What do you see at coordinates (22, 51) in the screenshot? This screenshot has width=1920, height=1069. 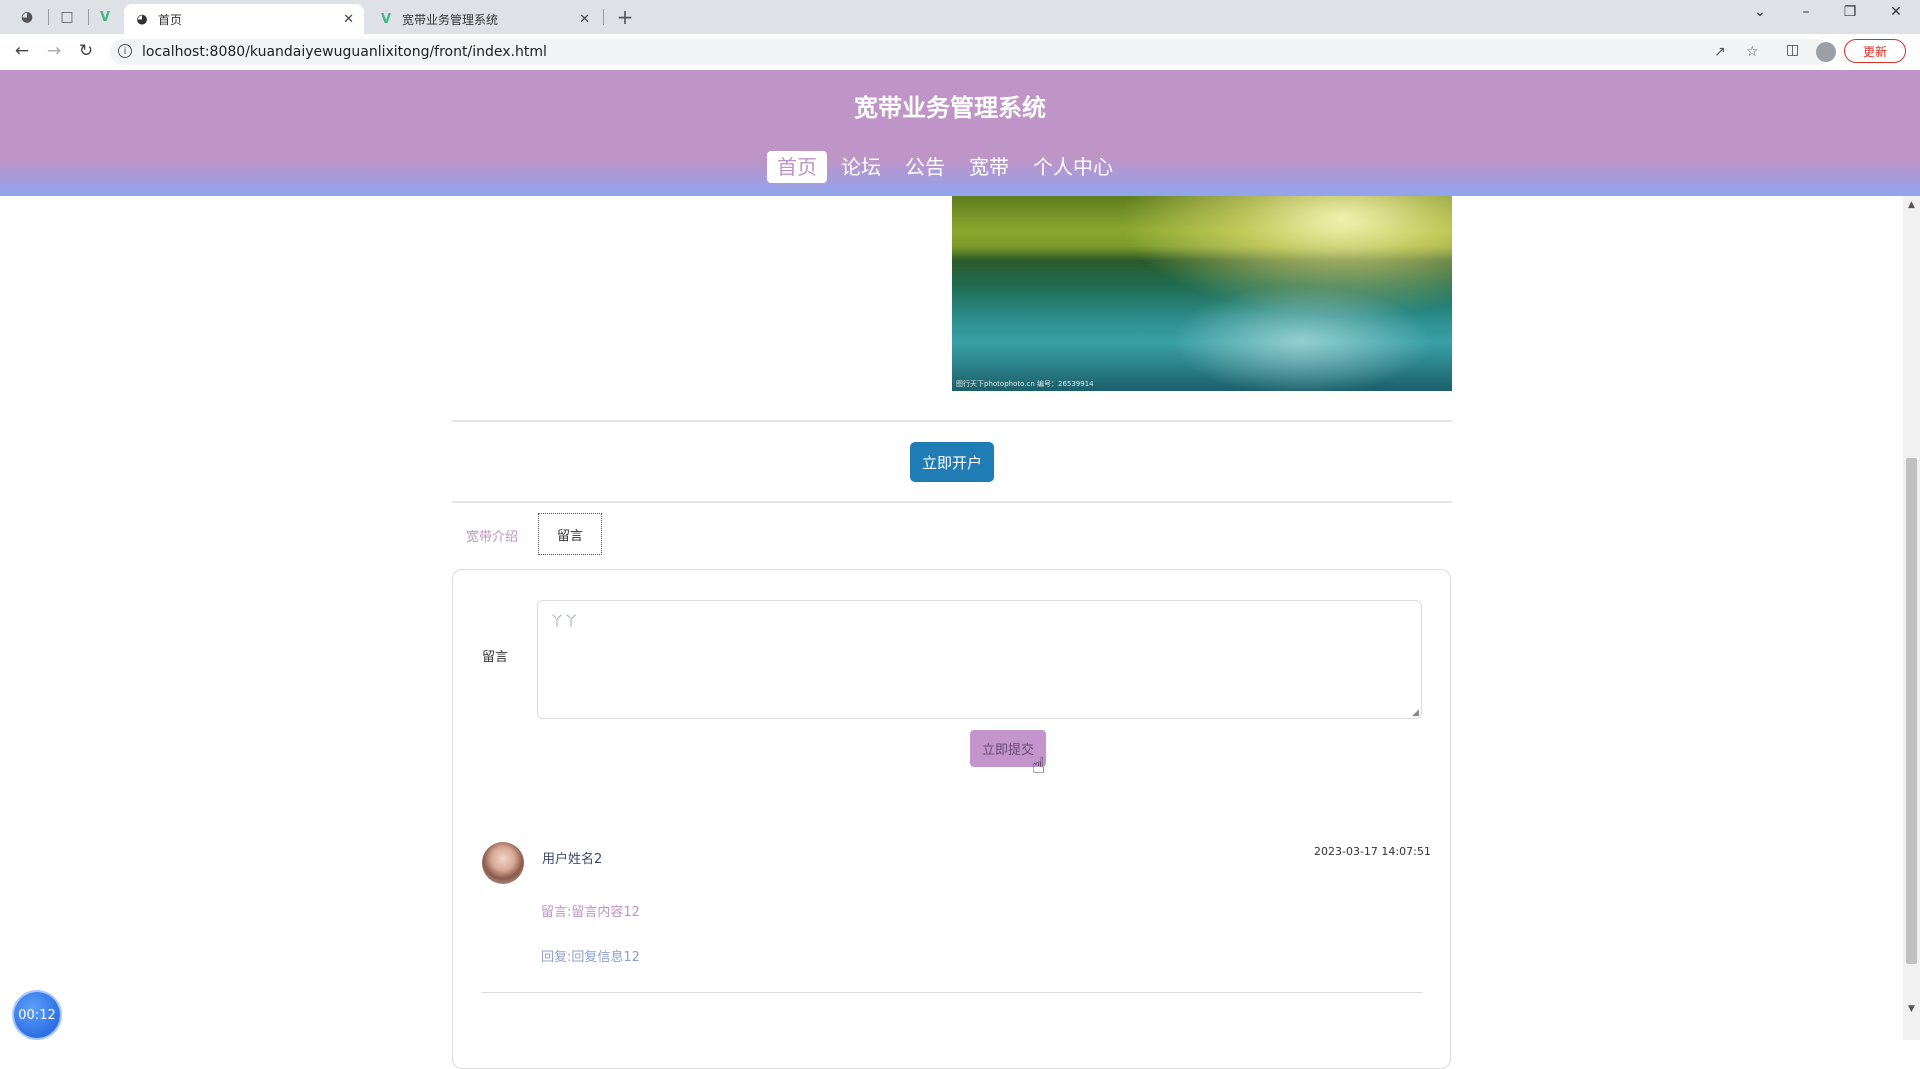 I see `back-icon: ←` at bounding box center [22, 51].